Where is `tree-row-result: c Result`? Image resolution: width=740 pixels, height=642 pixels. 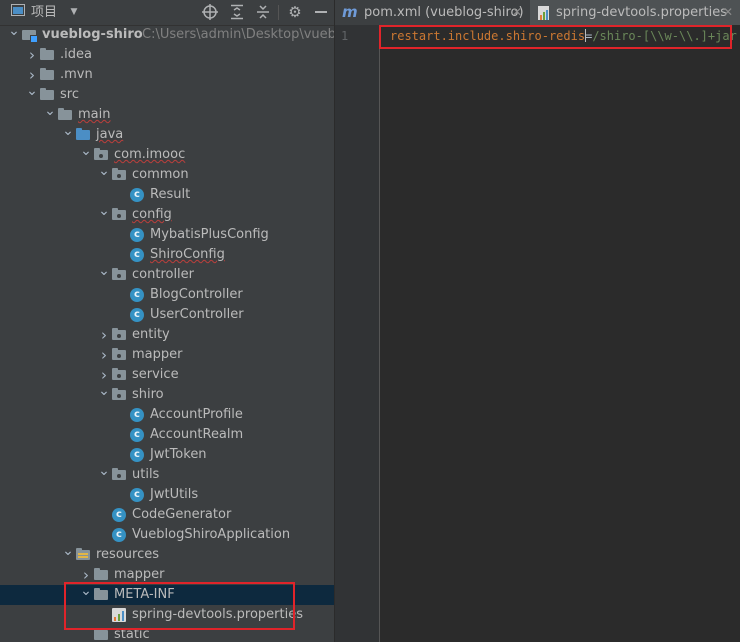 tree-row-result: c Result is located at coordinates (167, 195).